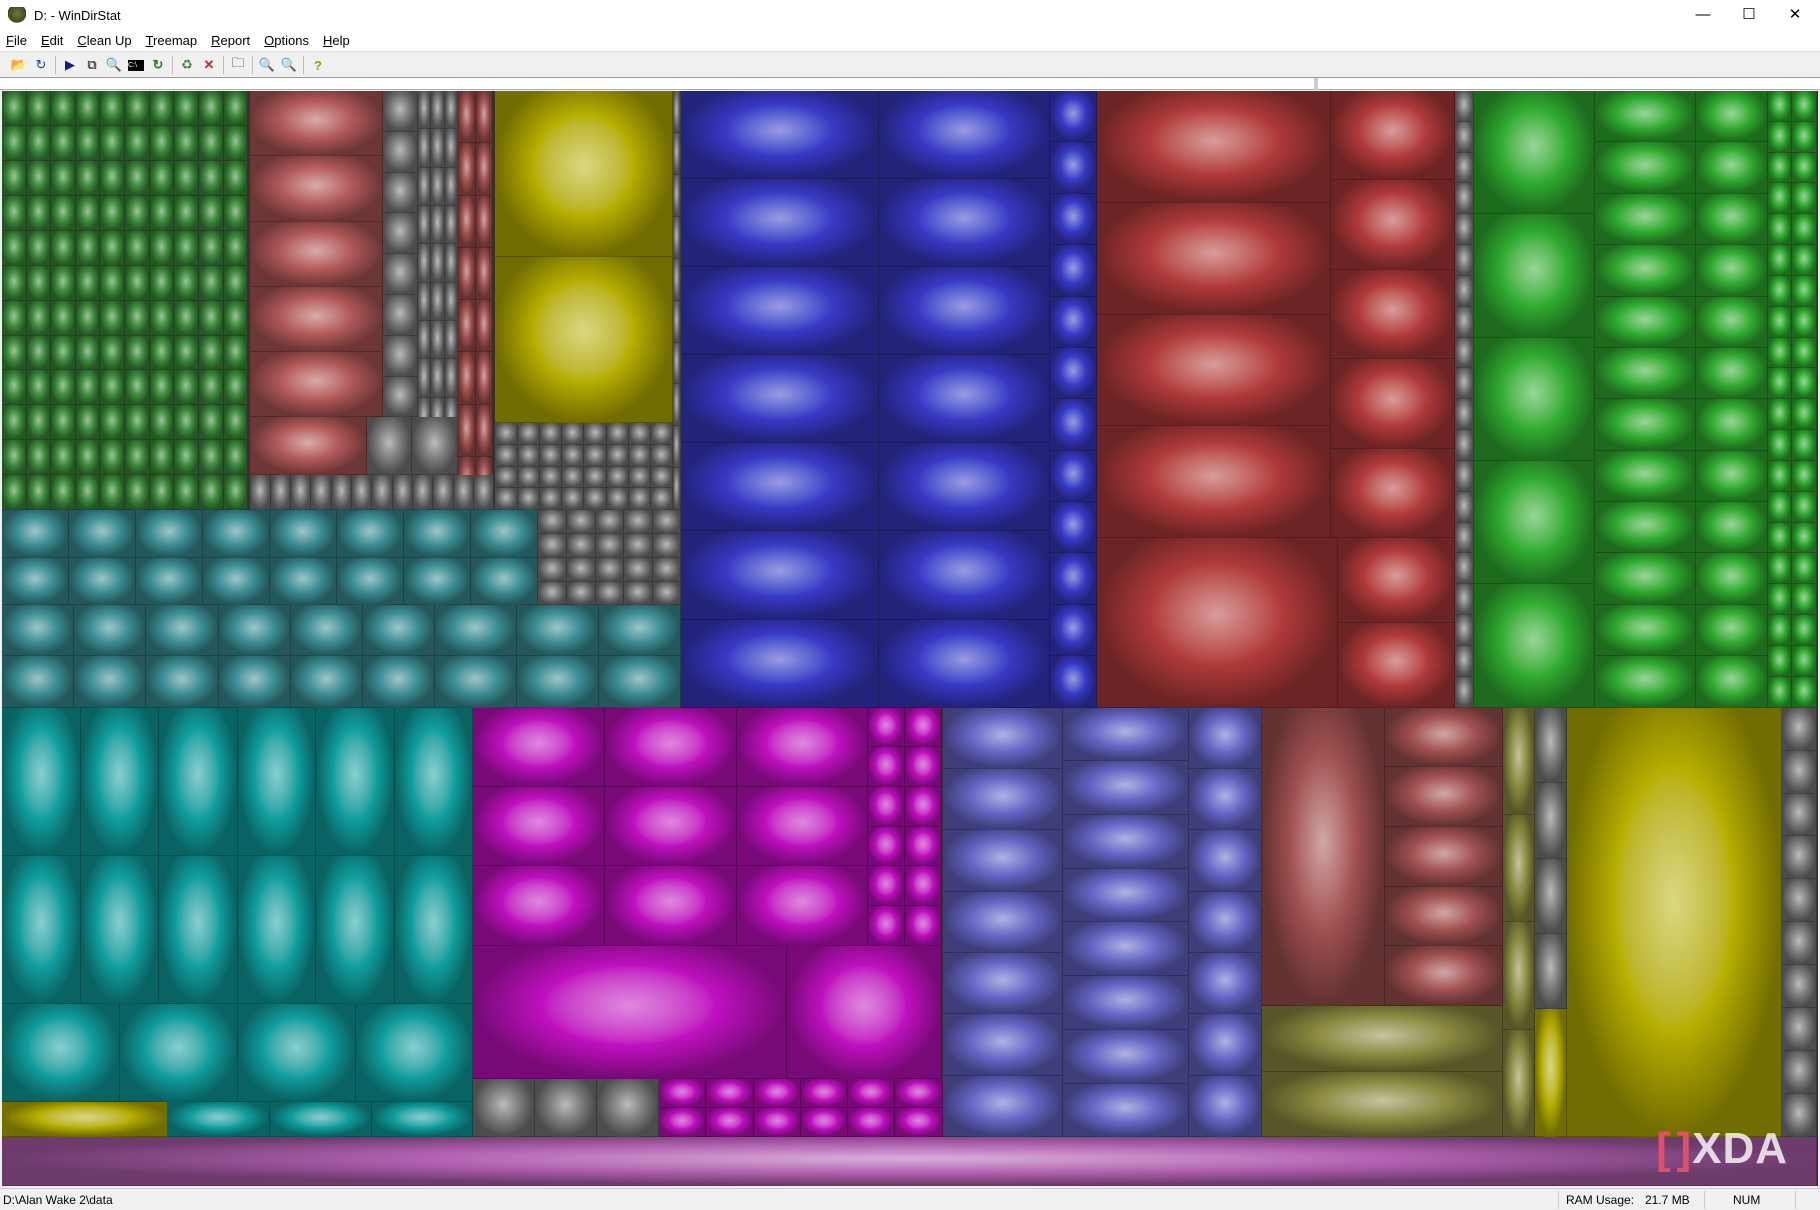  I want to click on rescan-icon: ↻, so click(41, 65).